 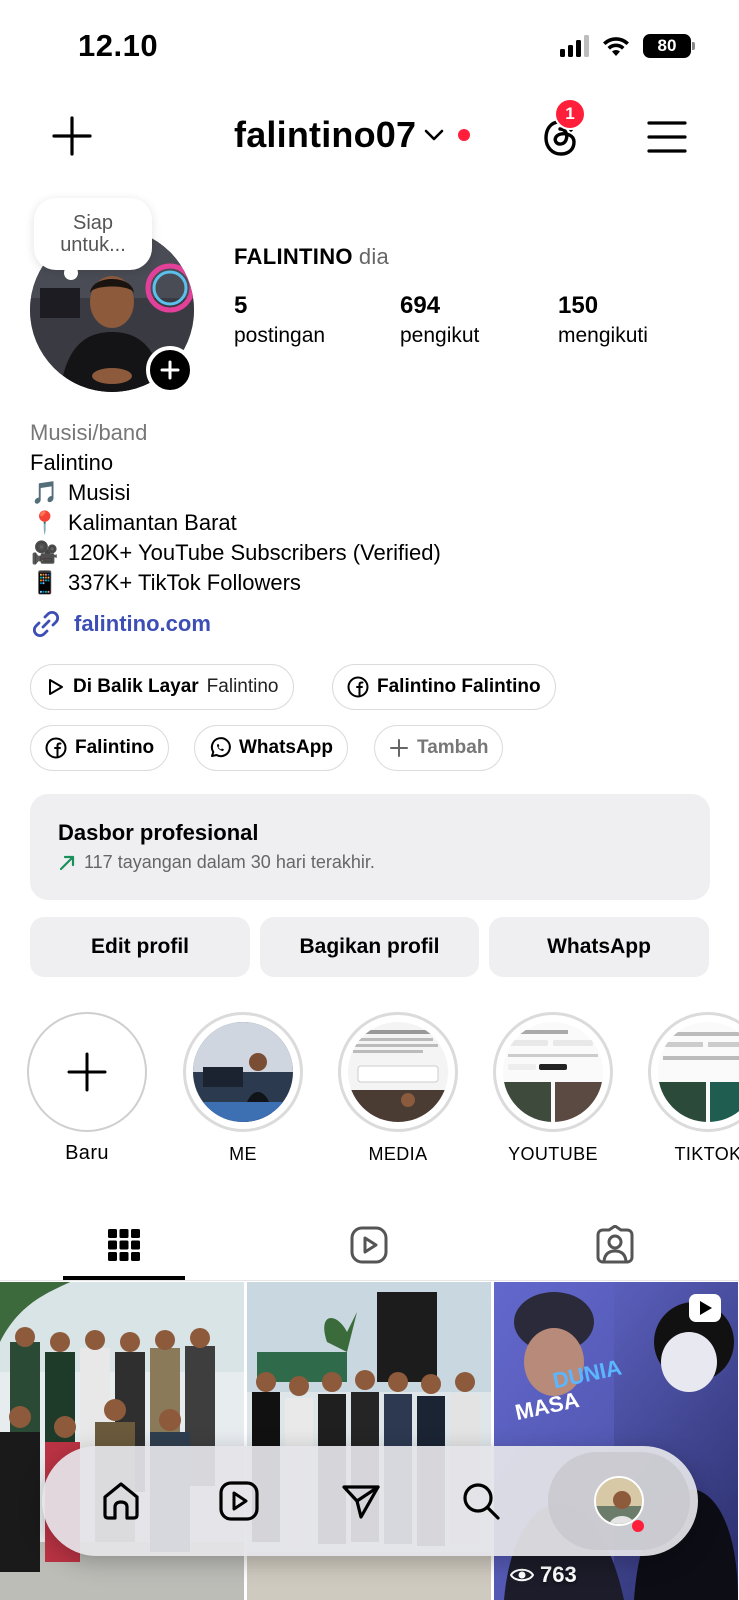 I want to click on home-icon, so click(x=121, y=1501).